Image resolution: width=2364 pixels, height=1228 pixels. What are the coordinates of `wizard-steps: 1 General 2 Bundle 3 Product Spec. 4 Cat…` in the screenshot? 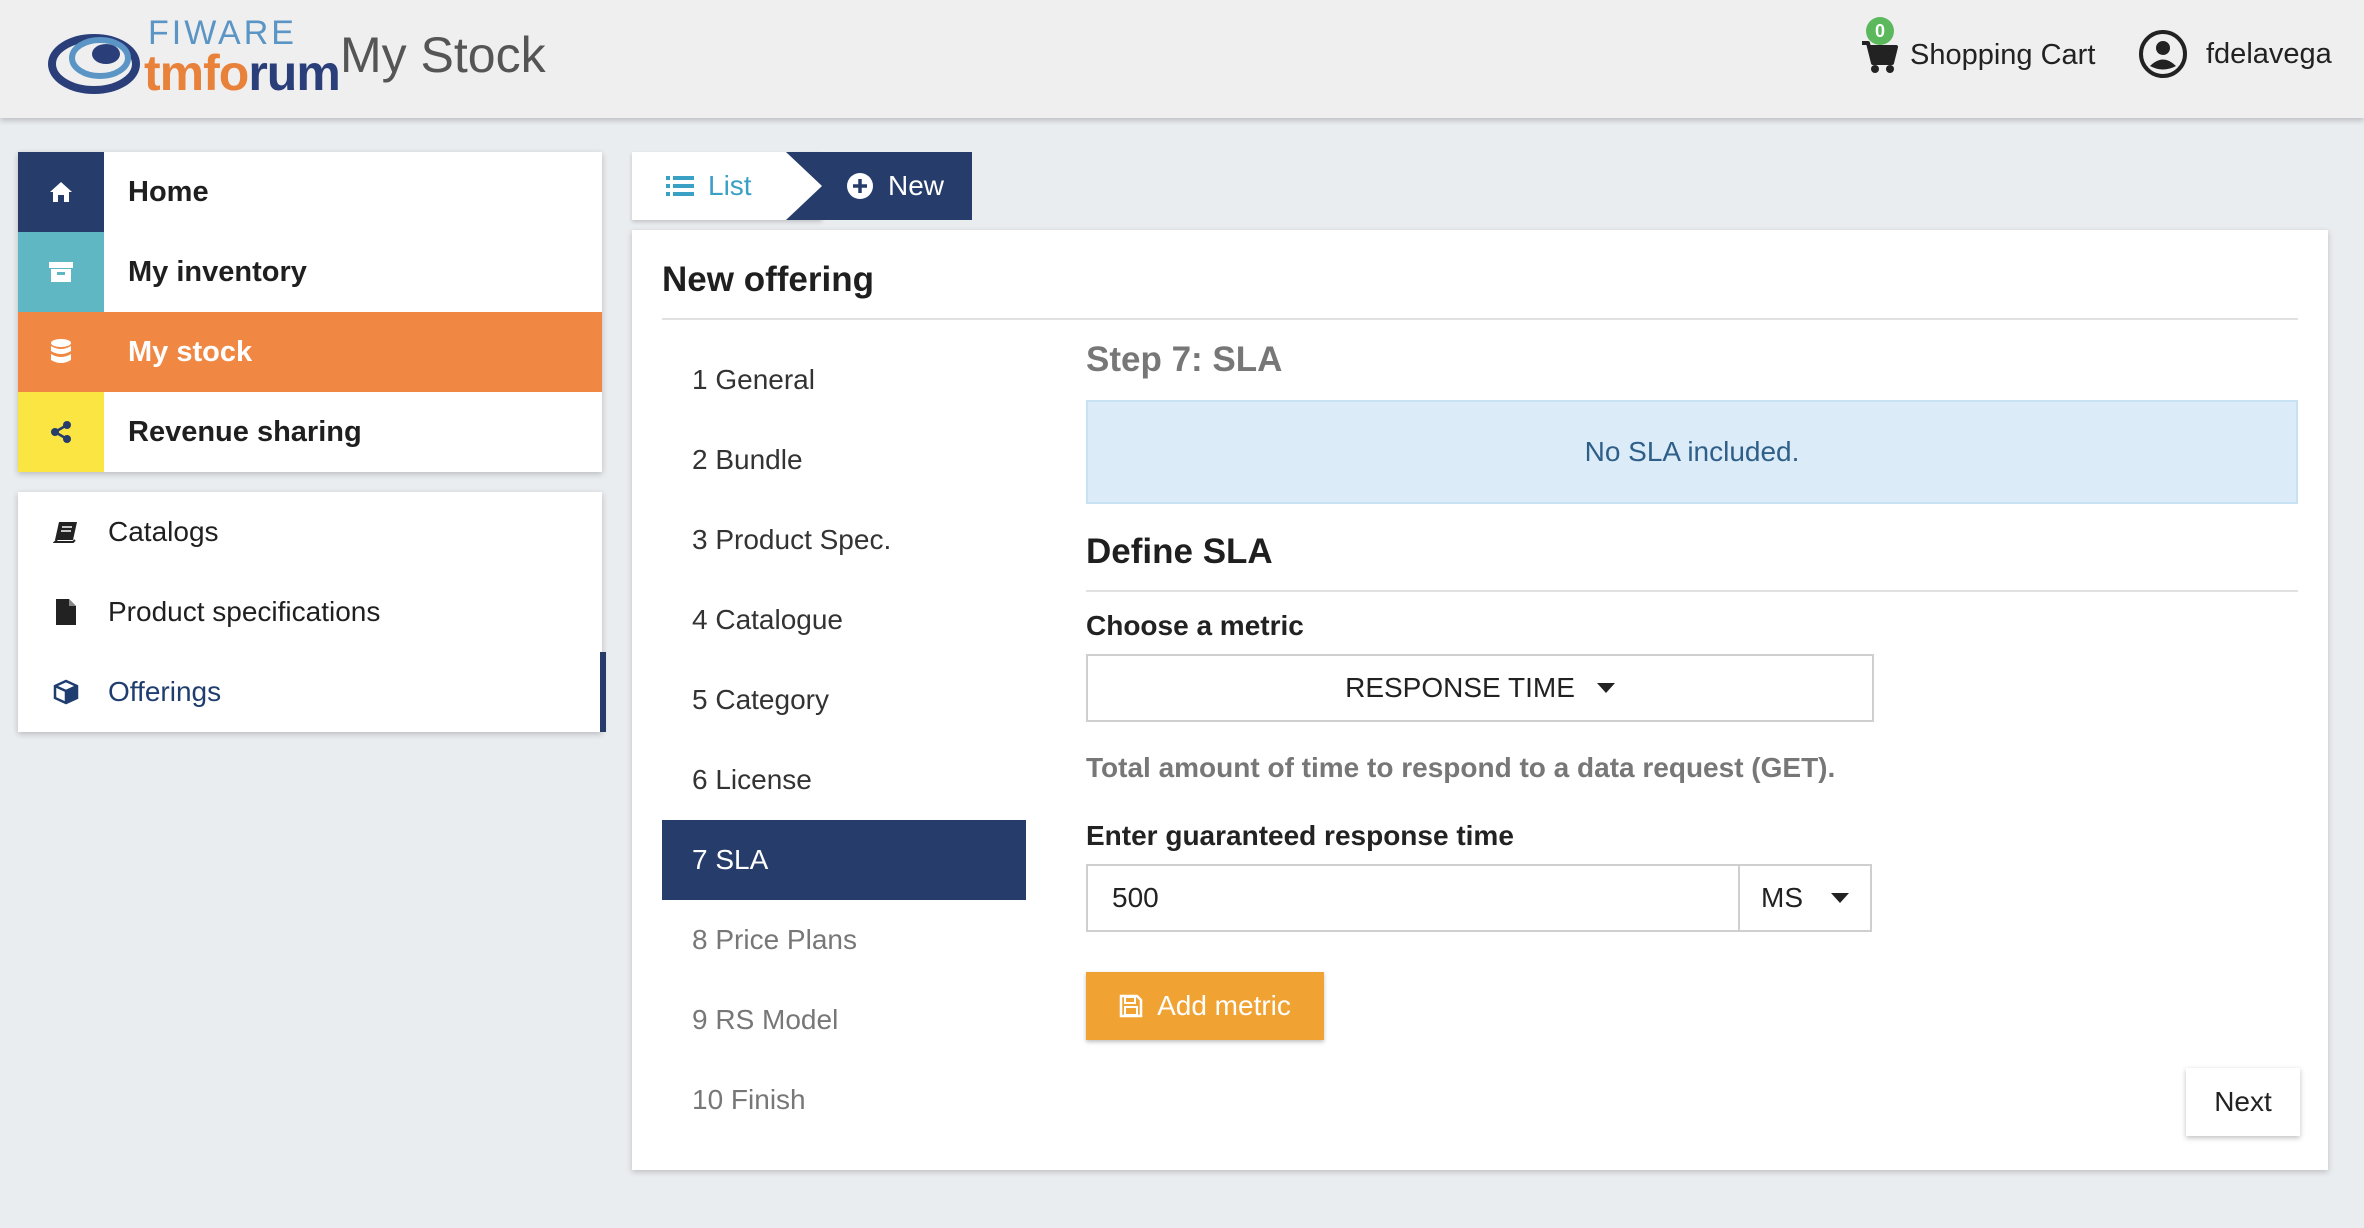 It's located at (844, 740).